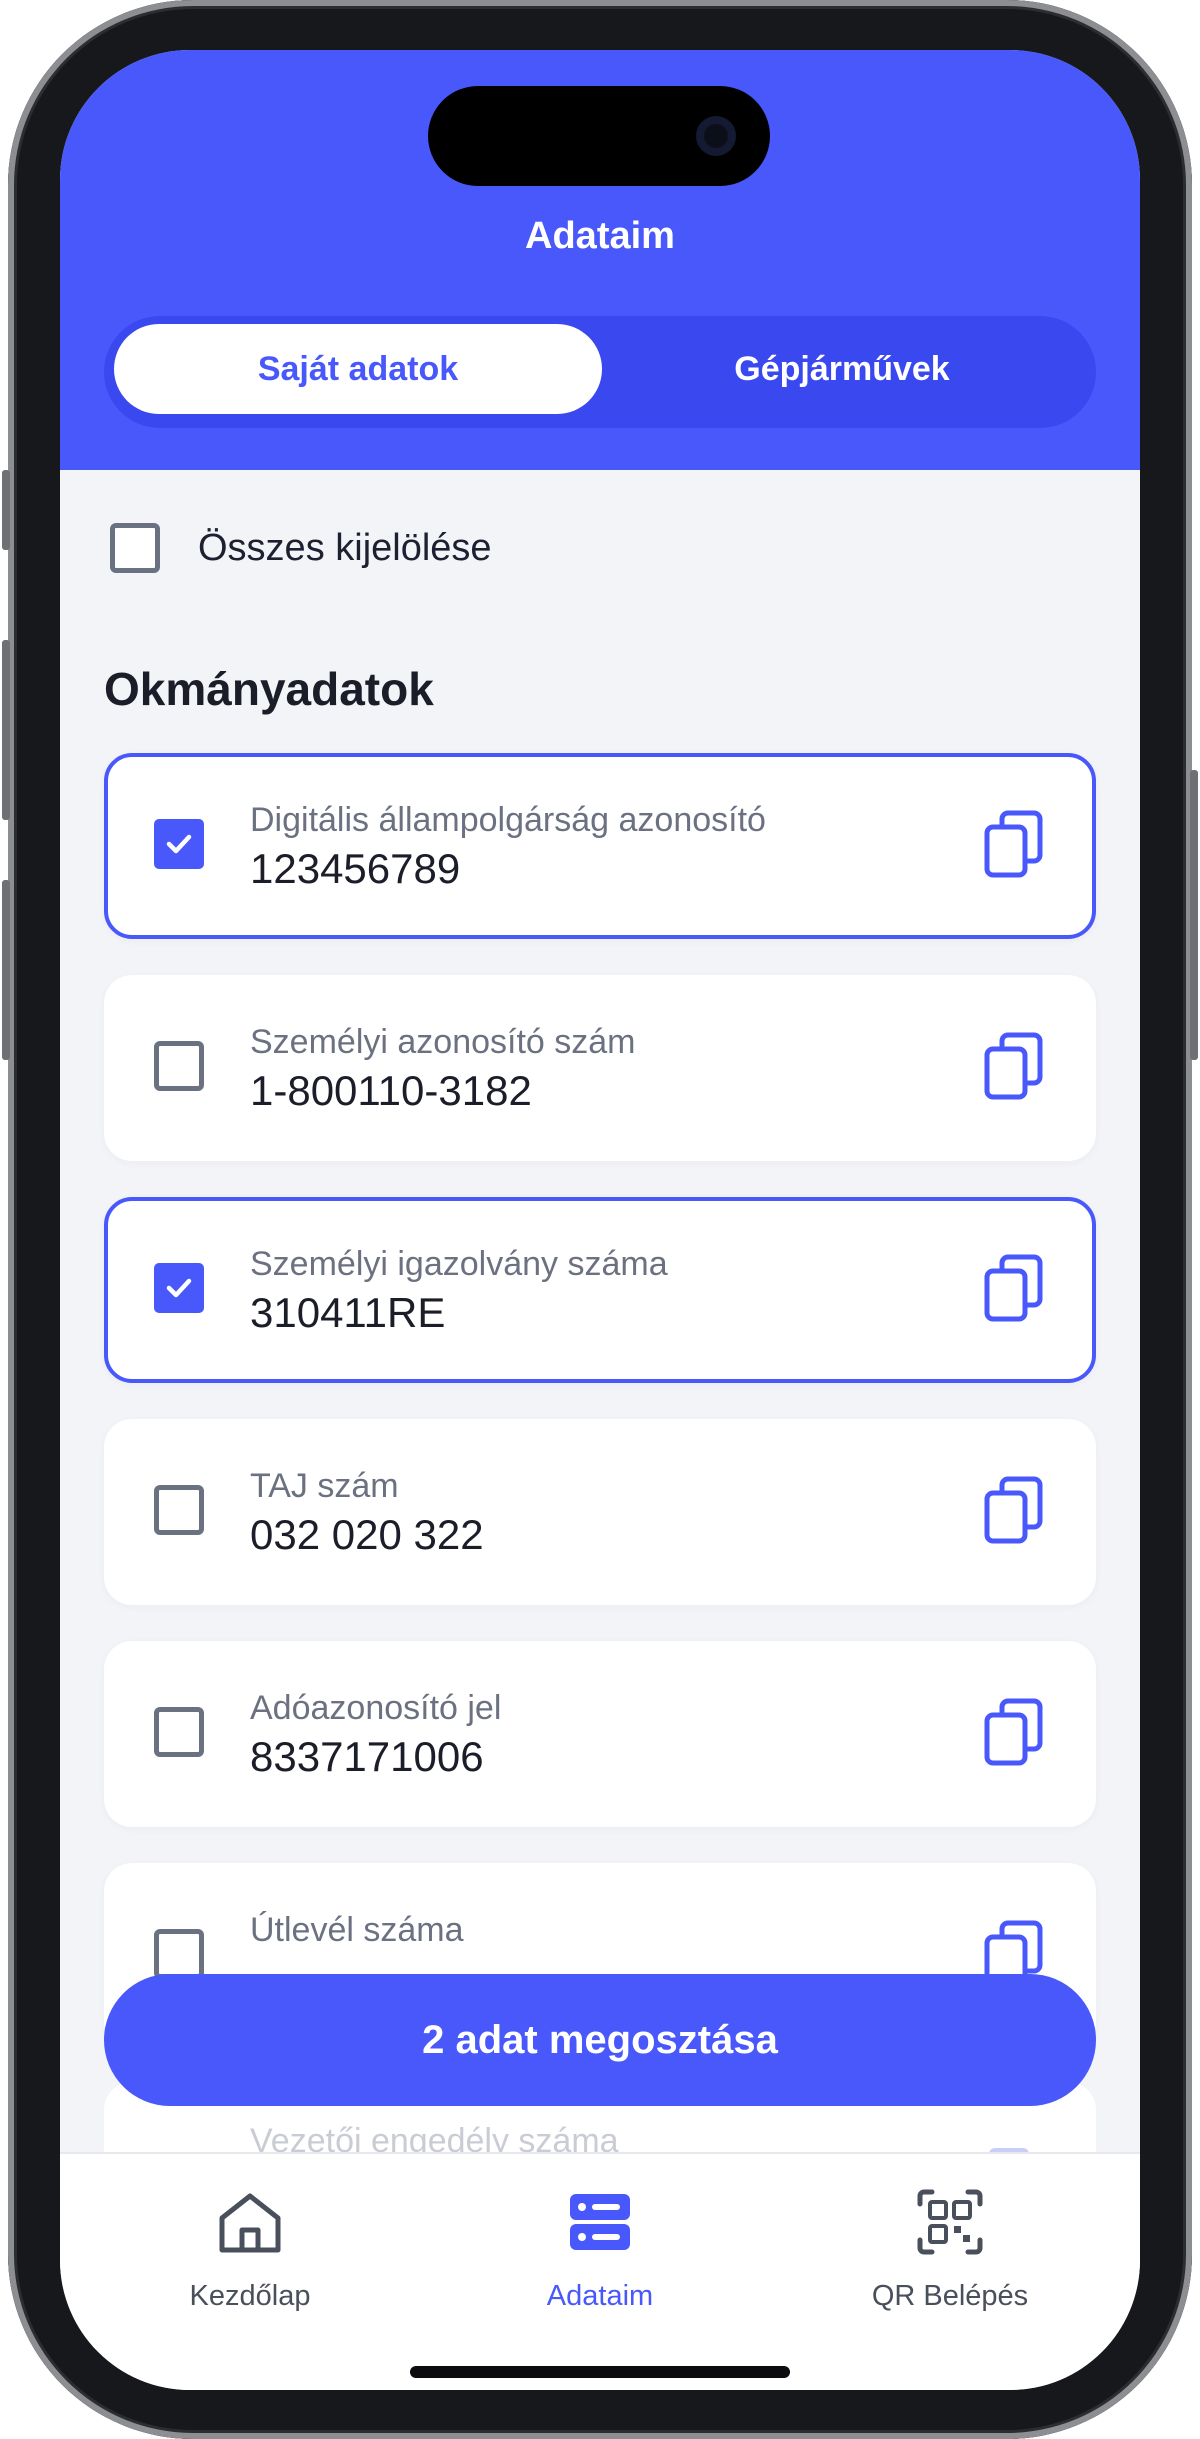 The height and width of the screenshot is (2439, 1200). I want to click on document-value: 1-800110-3182, so click(391, 1090).